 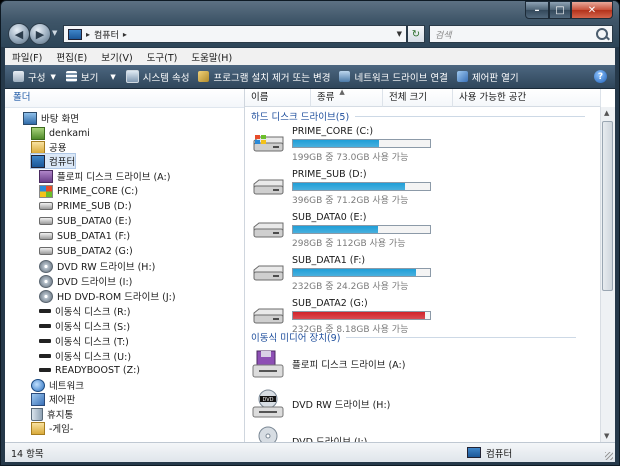 What do you see at coordinates (329, 217) in the screenshot?
I see `drive-name: SUB_DATA0 (E:)` at bounding box center [329, 217].